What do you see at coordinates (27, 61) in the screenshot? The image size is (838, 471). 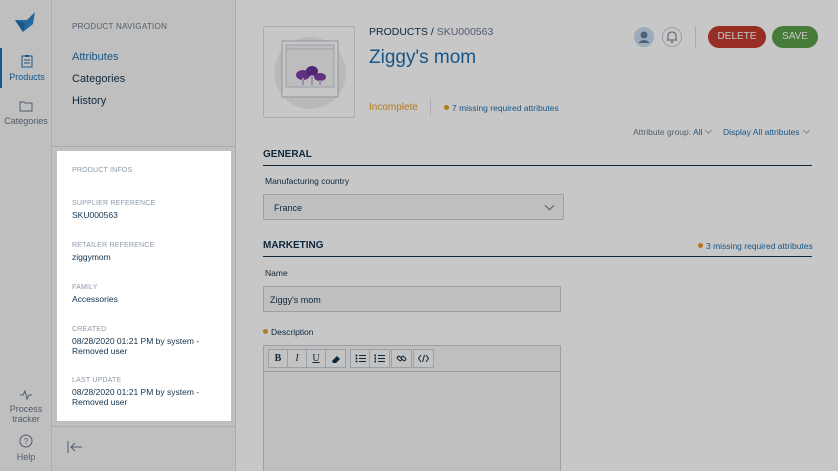 I see `clipboard-icon` at bounding box center [27, 61].